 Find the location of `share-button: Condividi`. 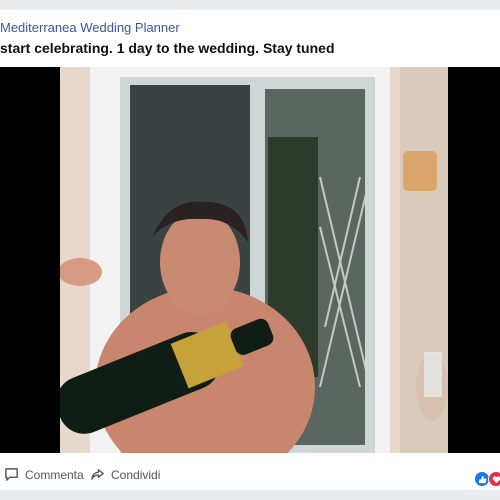

share-button: Condividi is located at coordinates (125, 474).